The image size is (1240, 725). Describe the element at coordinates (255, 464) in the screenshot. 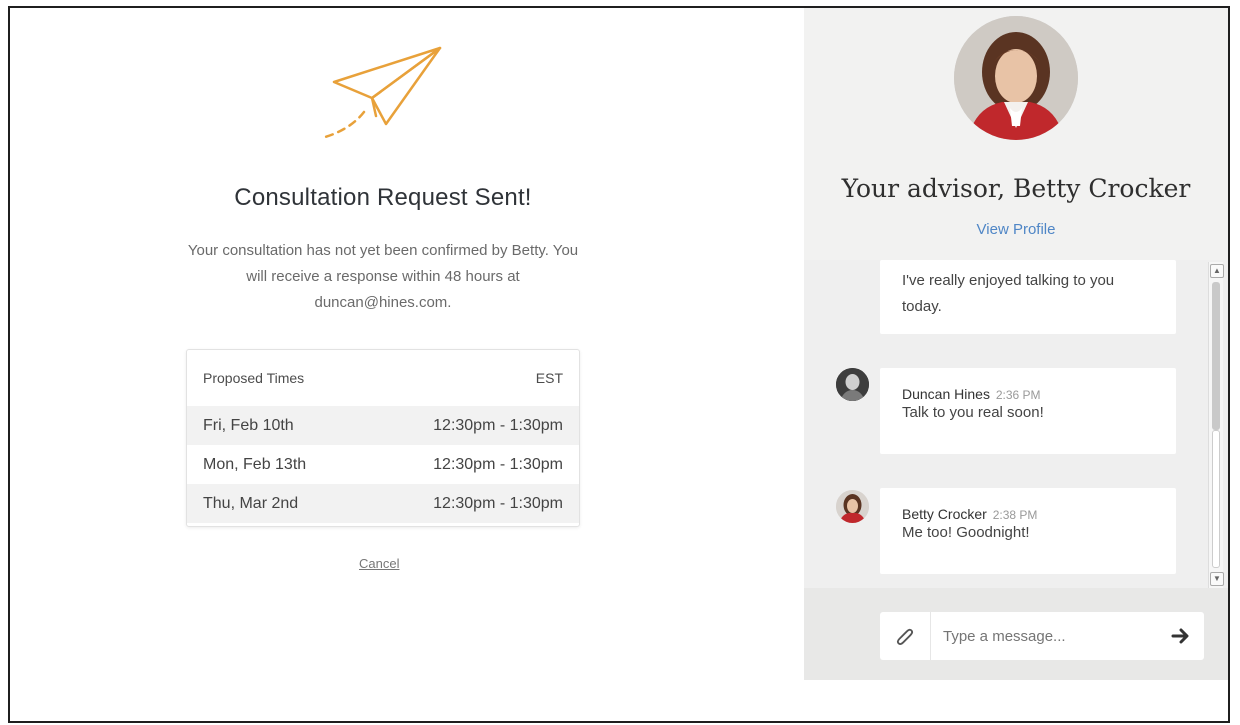

I see `proposed-date: Mon, Feb 13th` at that location.